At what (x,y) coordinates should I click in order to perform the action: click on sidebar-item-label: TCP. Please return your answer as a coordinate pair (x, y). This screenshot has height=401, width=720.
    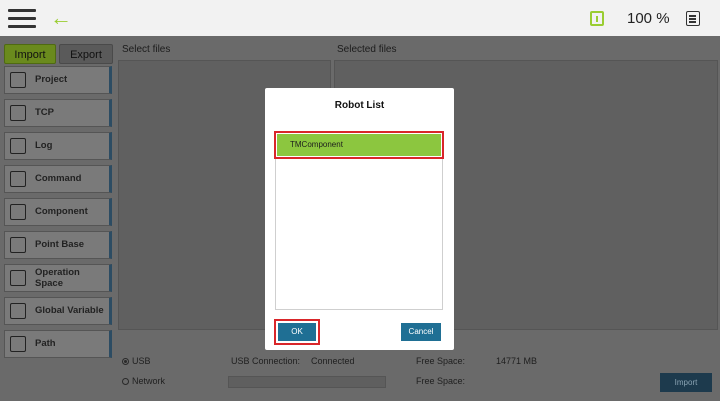
    Looking at the image, I should click on (44, 112).